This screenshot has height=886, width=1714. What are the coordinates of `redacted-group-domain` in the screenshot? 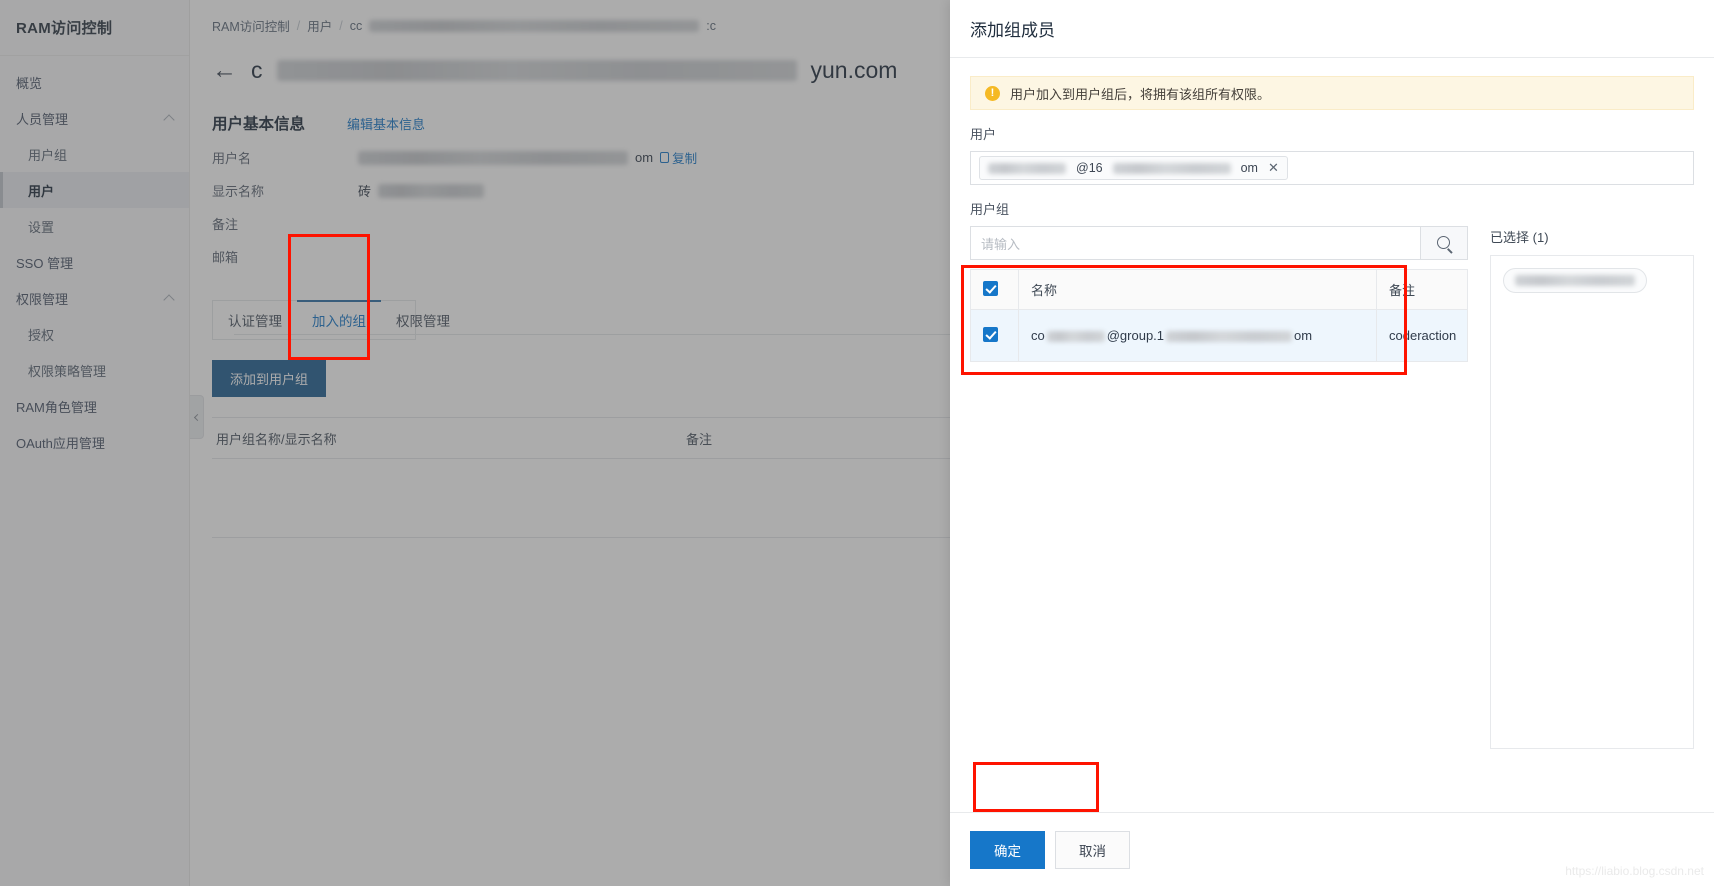 It's located at (1229, 337).